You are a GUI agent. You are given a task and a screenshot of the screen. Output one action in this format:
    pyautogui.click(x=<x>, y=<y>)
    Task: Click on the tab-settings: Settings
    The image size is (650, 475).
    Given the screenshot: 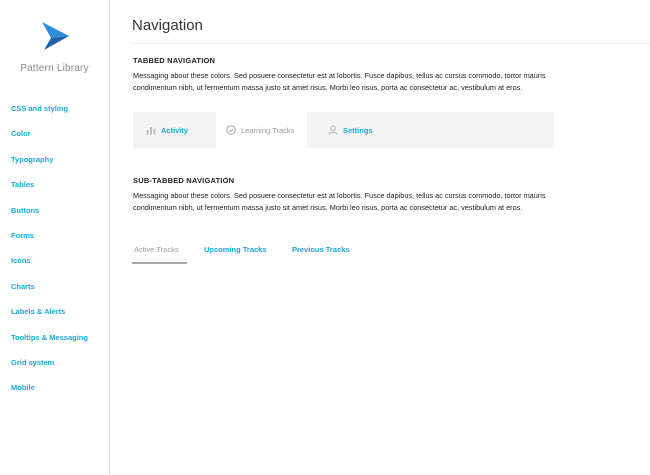 What is the action you would take?
    pyautogui.click(x=350, y=130)
    